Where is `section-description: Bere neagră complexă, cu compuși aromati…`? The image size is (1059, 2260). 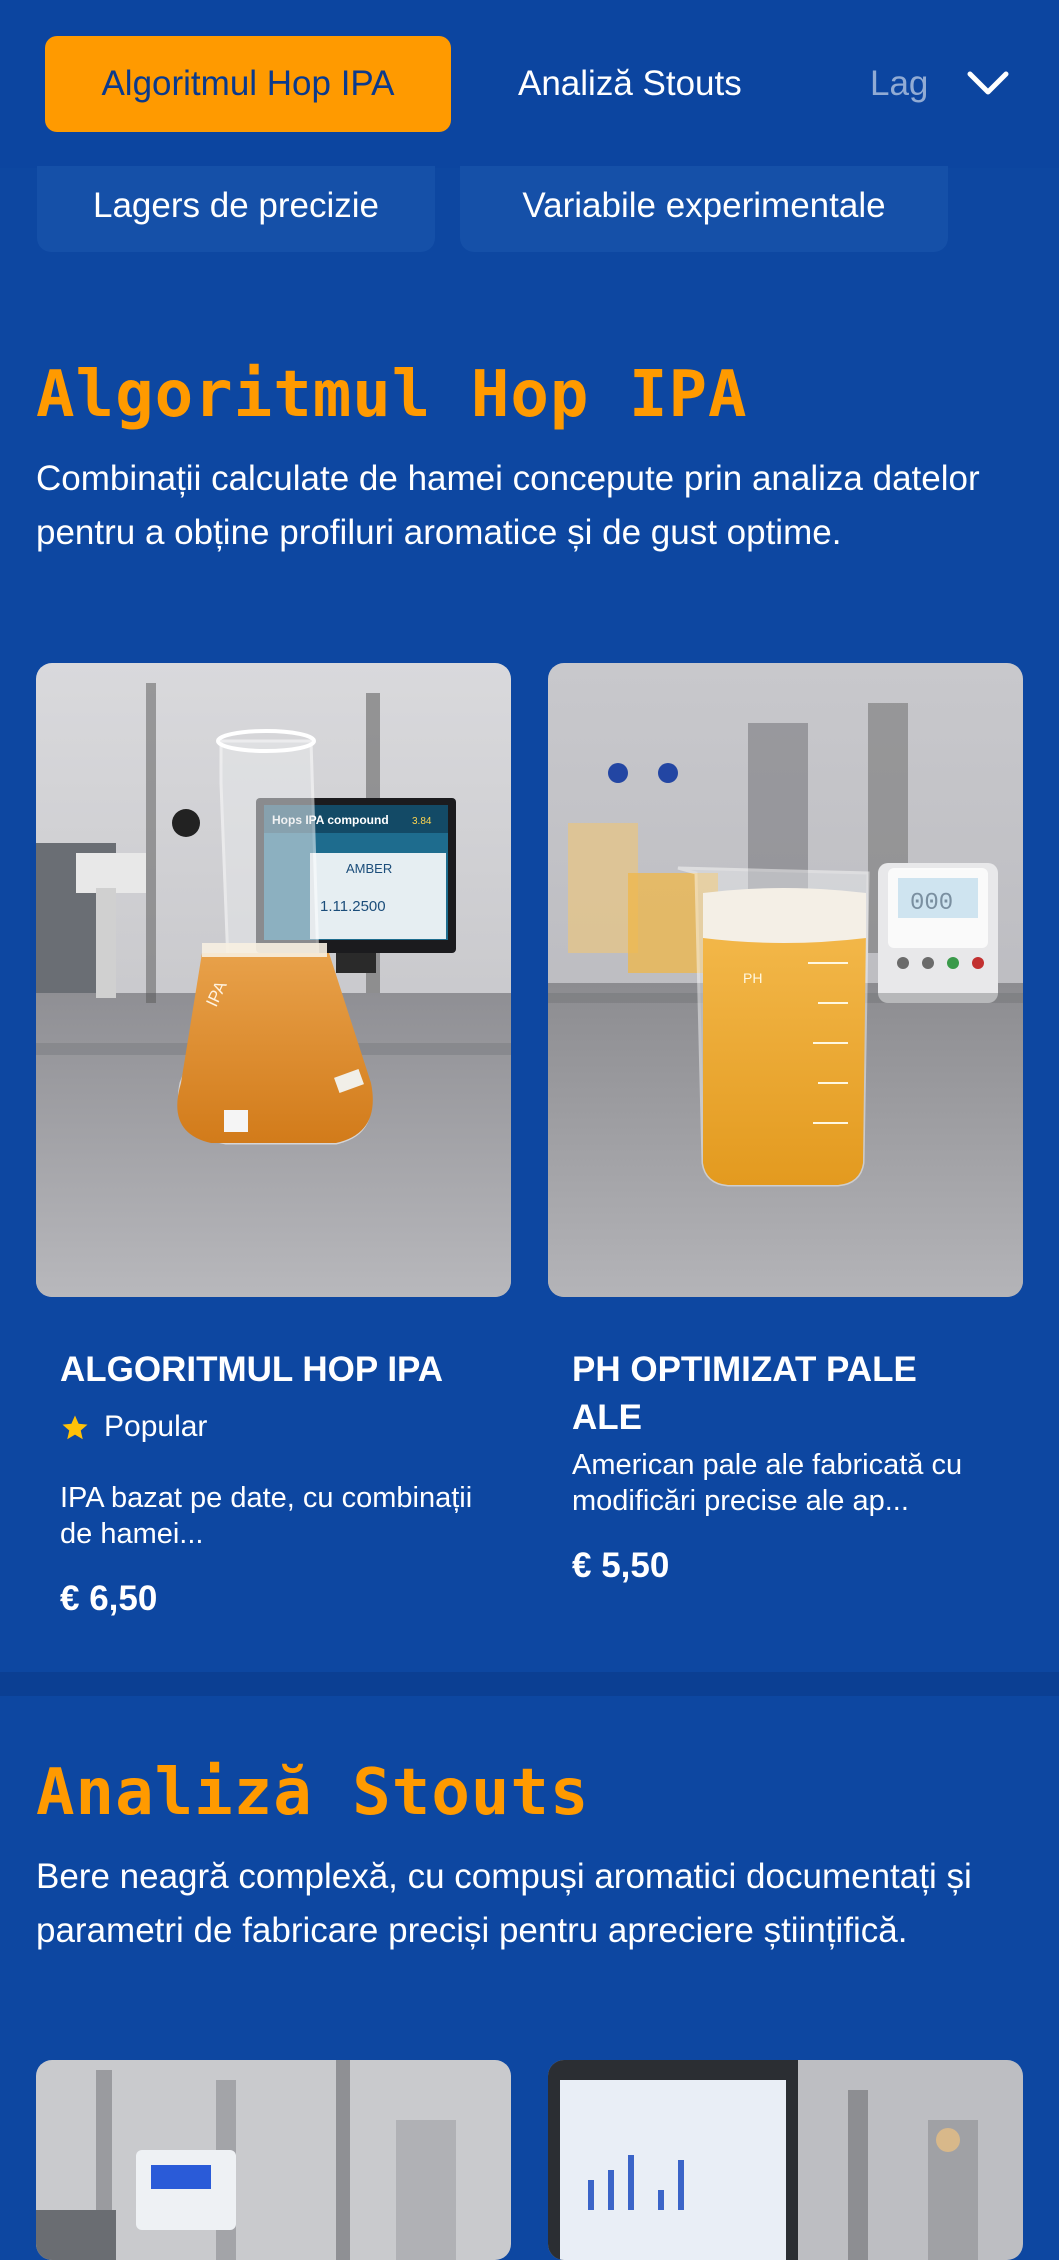
section-description: Bere neagră complexă, cu compuși aromati… is located at coordinates (504, 1903).